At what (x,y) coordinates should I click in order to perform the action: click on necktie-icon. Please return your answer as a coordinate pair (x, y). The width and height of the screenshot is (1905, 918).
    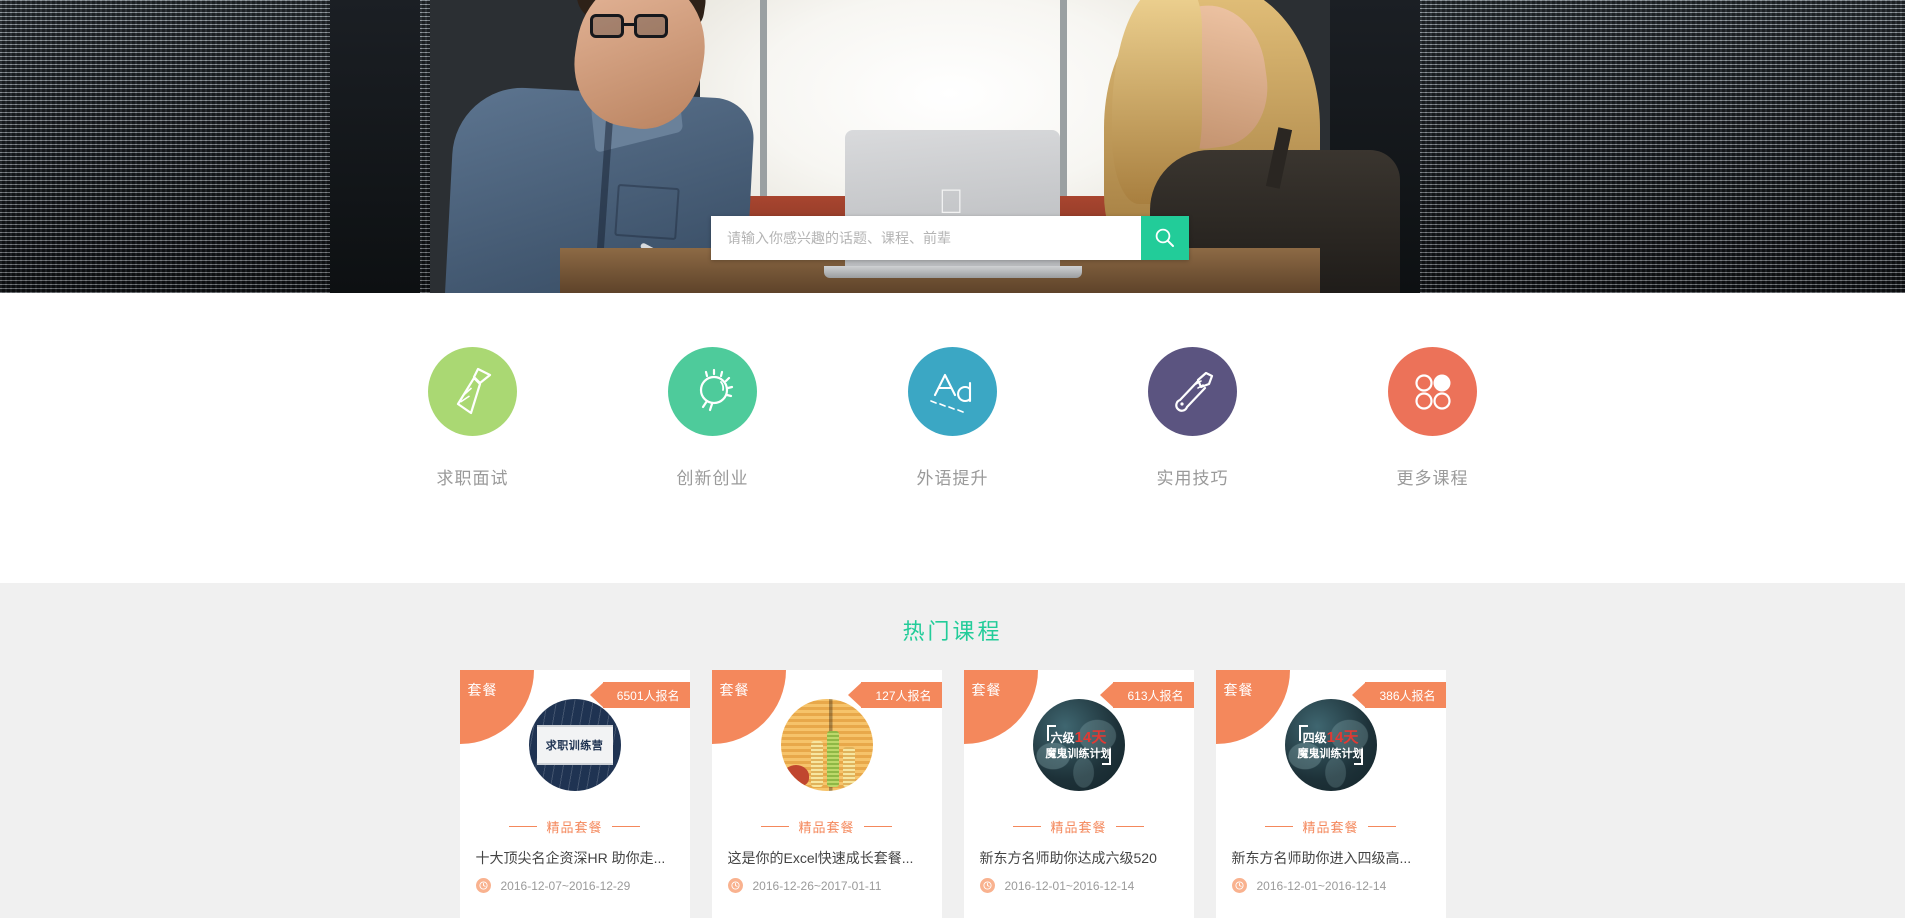
    Looking at the image, I should click on (473, 390).